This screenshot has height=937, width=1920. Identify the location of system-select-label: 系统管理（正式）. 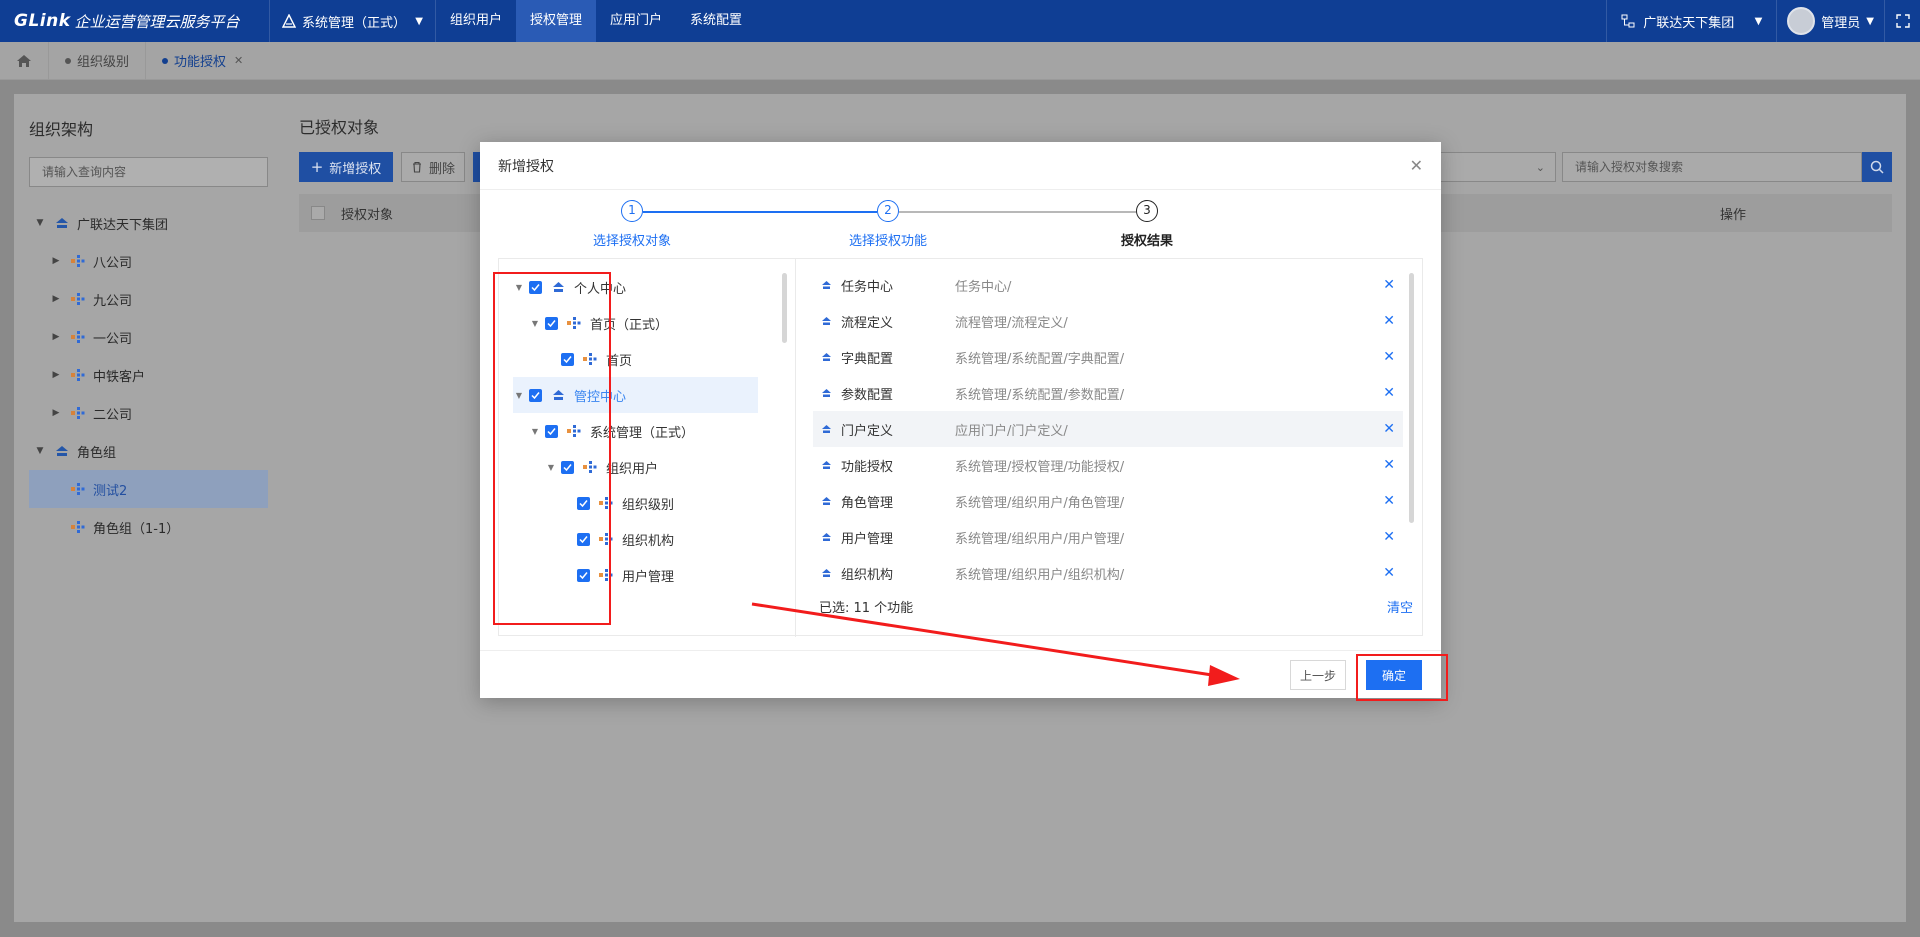
(354, 23).